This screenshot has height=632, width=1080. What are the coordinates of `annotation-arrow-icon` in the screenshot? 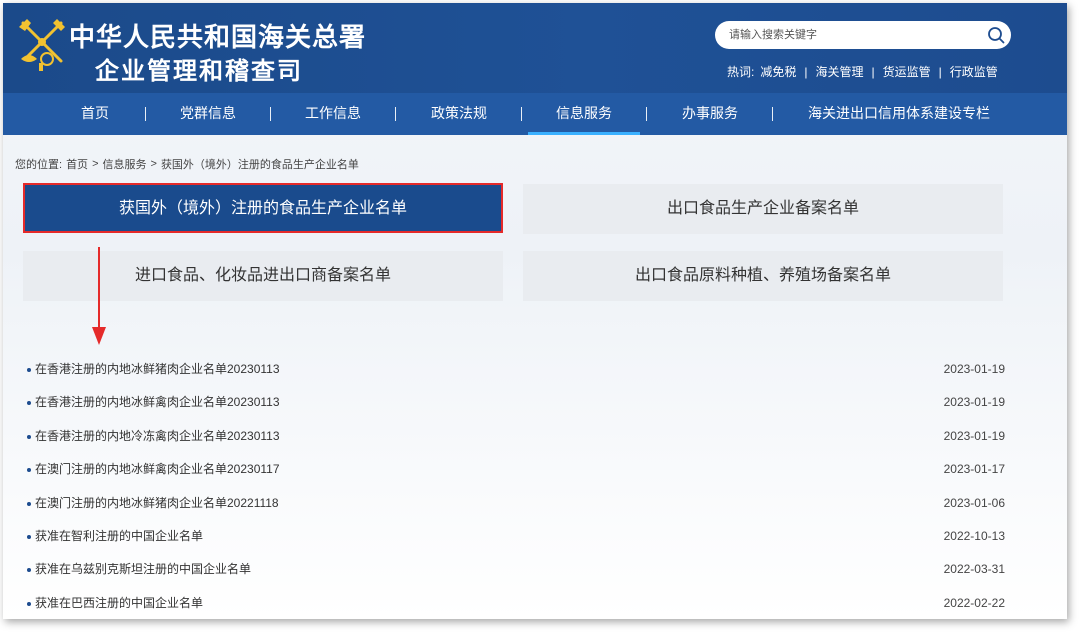 It's located at (99, 296).